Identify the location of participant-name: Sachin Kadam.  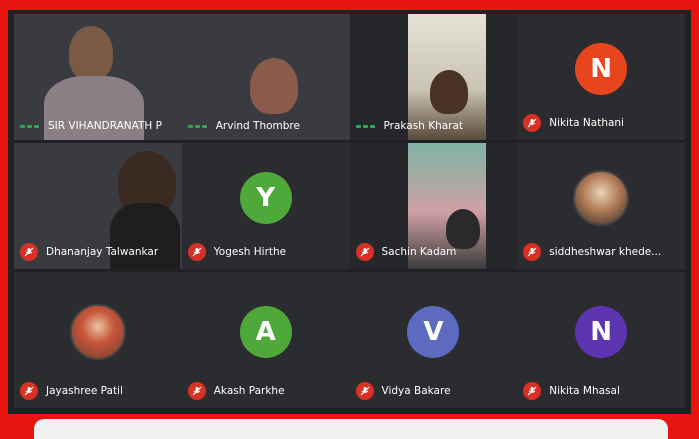
(419, 252).